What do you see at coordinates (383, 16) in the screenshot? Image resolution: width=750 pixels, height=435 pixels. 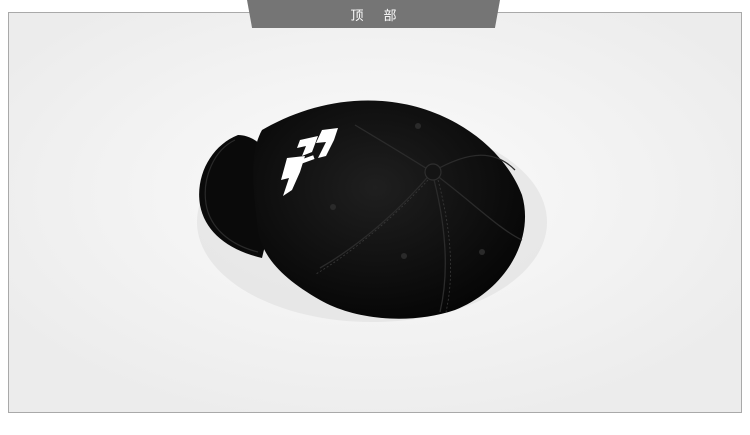 I see `section-title: 顶部` at bounding box center [383, 16].